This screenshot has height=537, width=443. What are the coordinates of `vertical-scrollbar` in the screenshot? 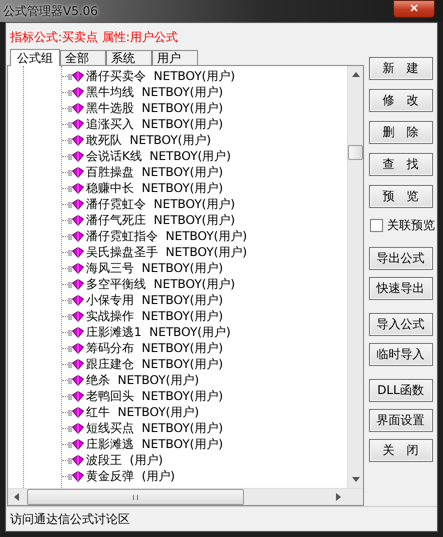 It's located at (355, 277).